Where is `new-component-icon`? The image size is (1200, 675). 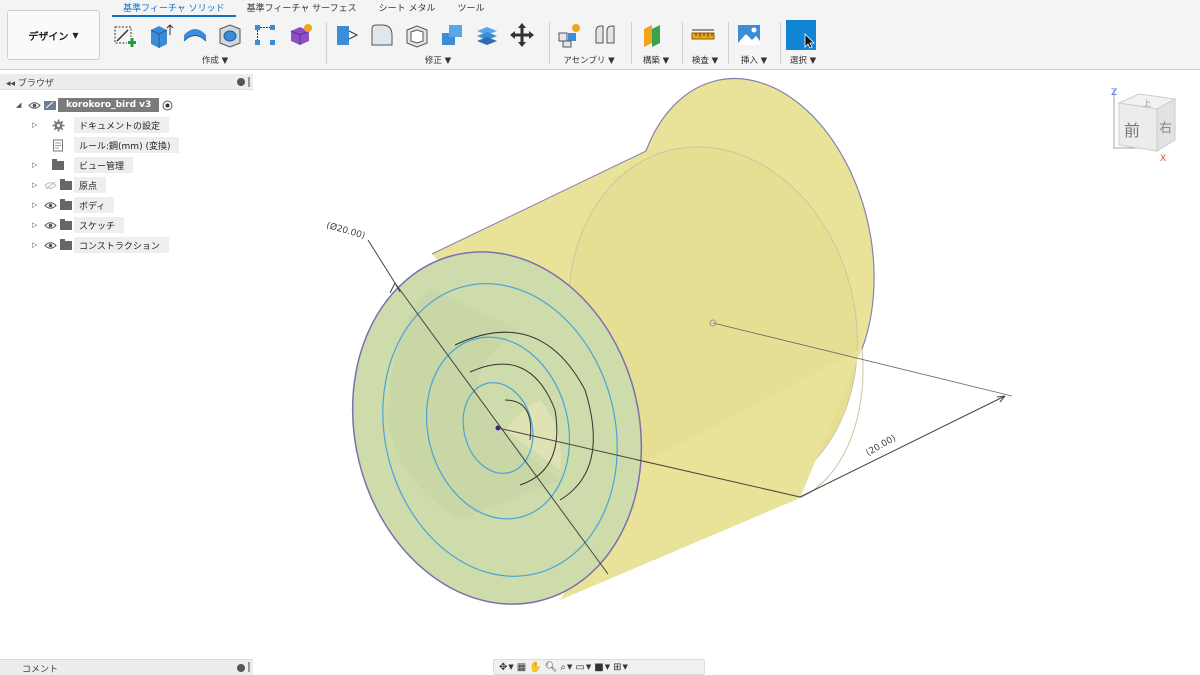 new-component-icon is located at coordinates (570, 35).